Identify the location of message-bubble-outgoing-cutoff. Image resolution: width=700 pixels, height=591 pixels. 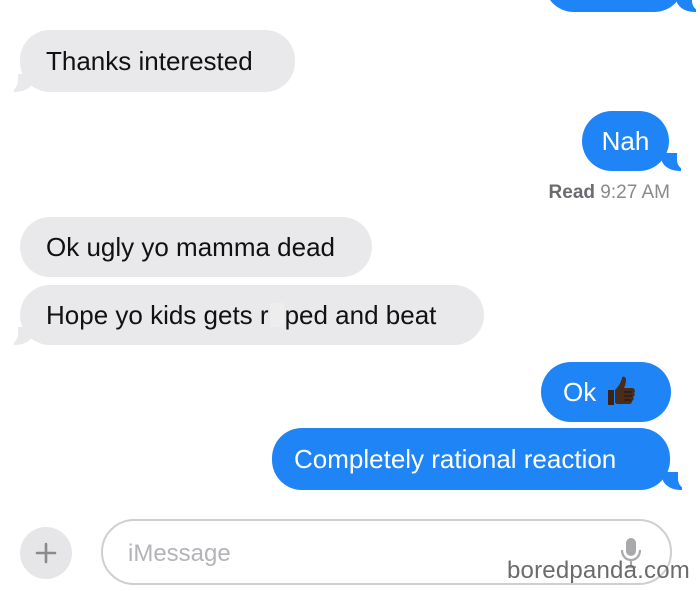
(614, 6).